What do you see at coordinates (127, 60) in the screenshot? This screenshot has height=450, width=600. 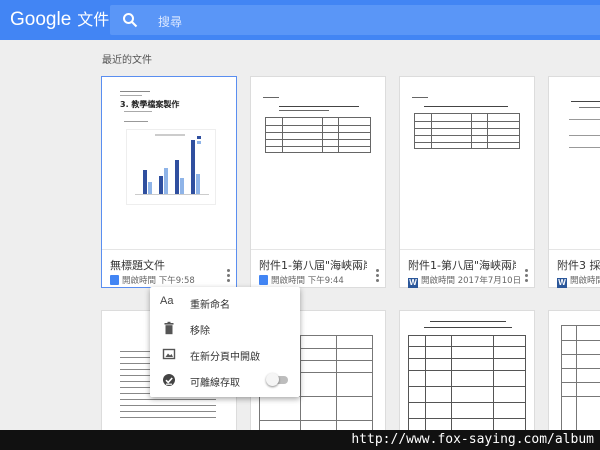 I see `section-title: 最近的文件` at bounding box center [127, 60].